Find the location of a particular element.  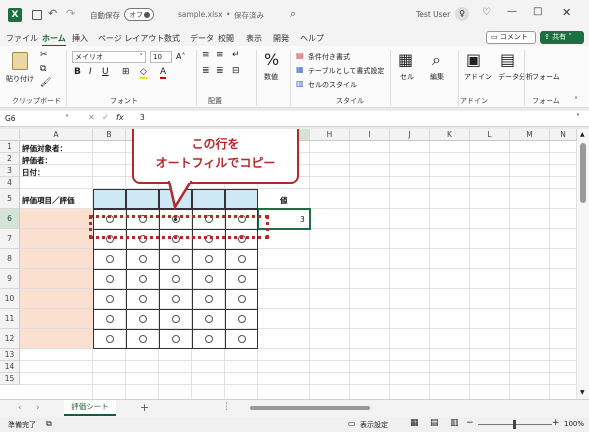

addin-button: アドイン is located at coordinates (478, 77).